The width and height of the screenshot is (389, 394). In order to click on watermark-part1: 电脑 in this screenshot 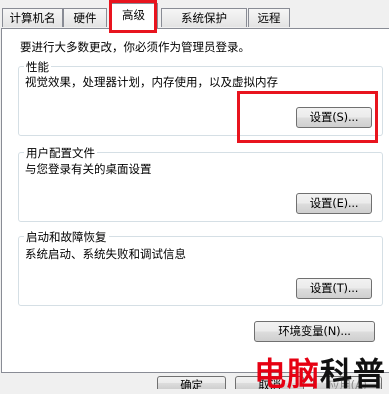, I will do `click(286, 374)`.